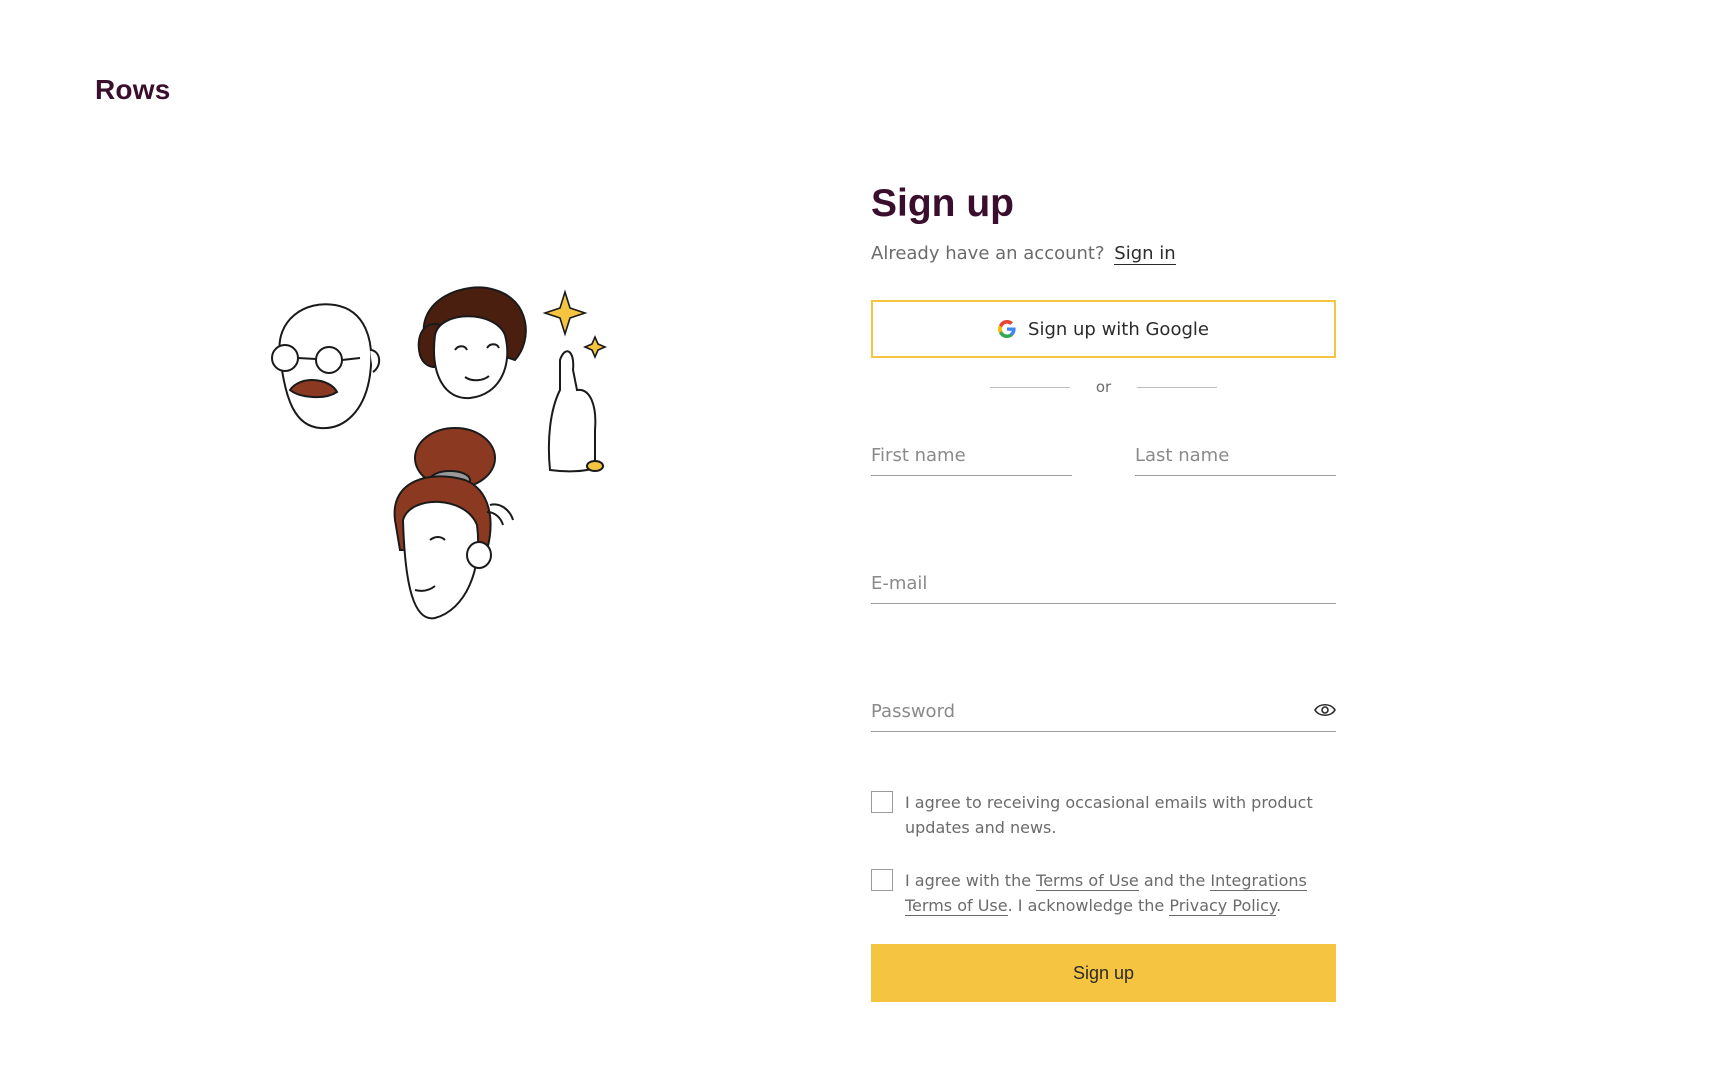  I want to click on google-signup-label: Sign up with Google, so click(1118, 329).